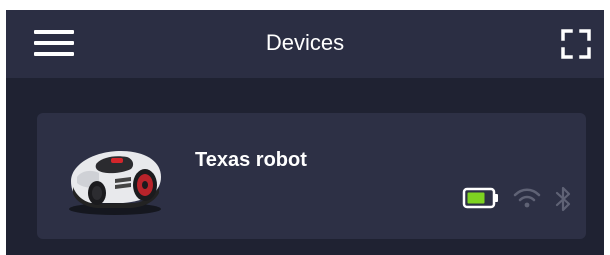 The height and width of the screenshot is (255, 610). Describe the element at coordinates (480, 198) in the screenshot. I see `battery-icon` at that location.